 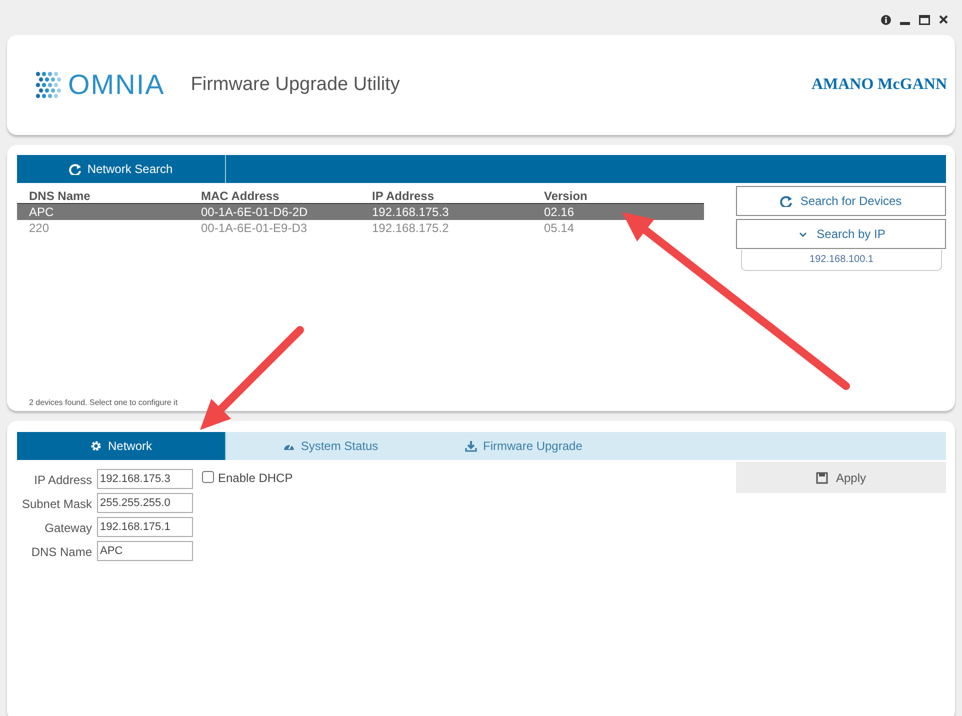 What do you see at coordinates (145, 551) in the screenshot?
I see `input-field: APC` at bounding box center [145, 551].